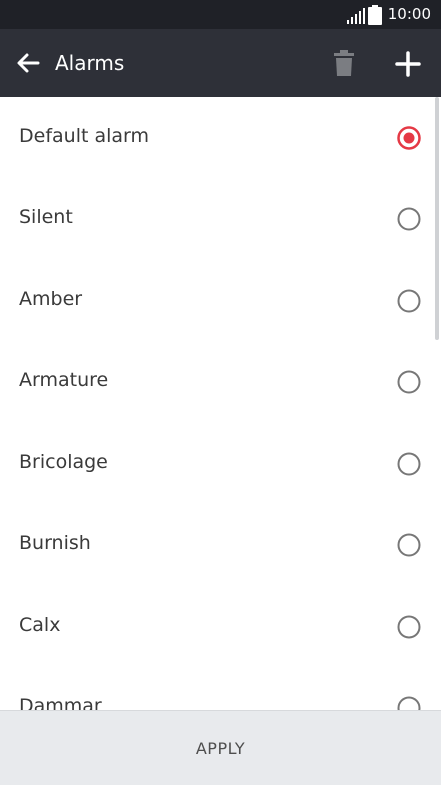  What do you see at coordinates (220, 626) in the screenshot?
I see `alarm-item-calx: Calx` at bounding box center [220, 626].